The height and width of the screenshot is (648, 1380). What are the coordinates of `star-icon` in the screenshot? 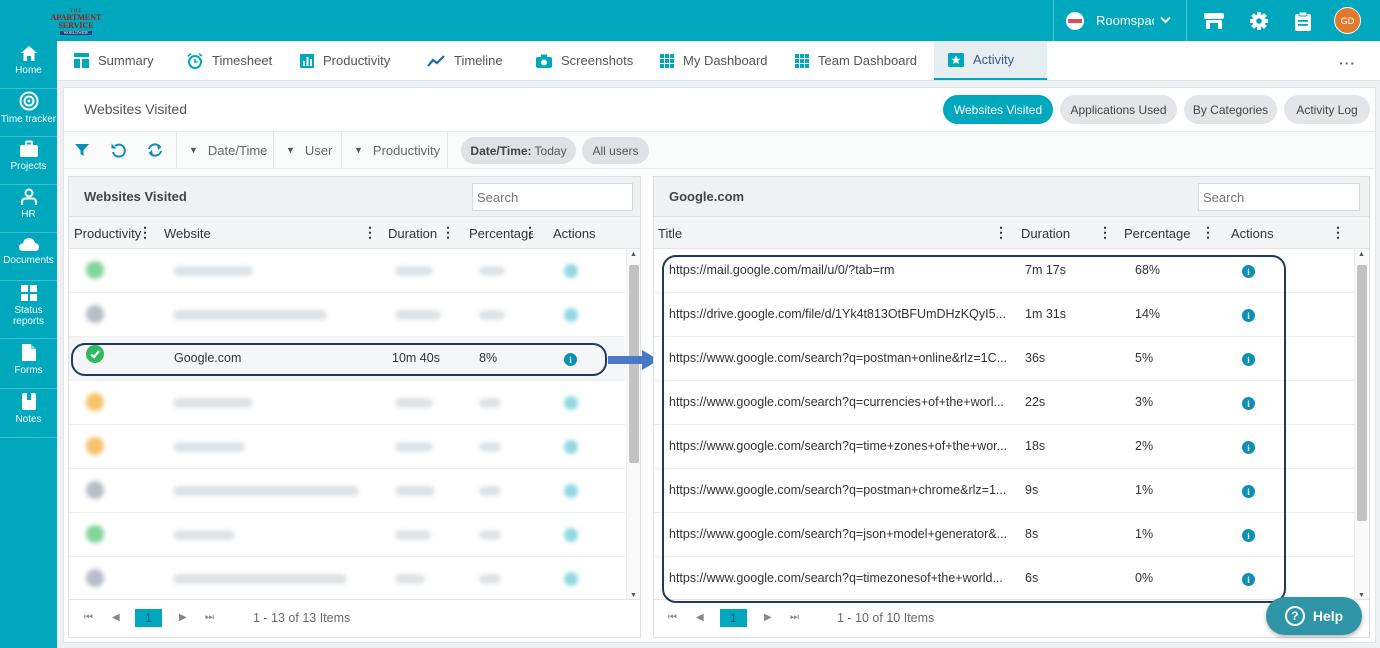 It's located at (956, 59).